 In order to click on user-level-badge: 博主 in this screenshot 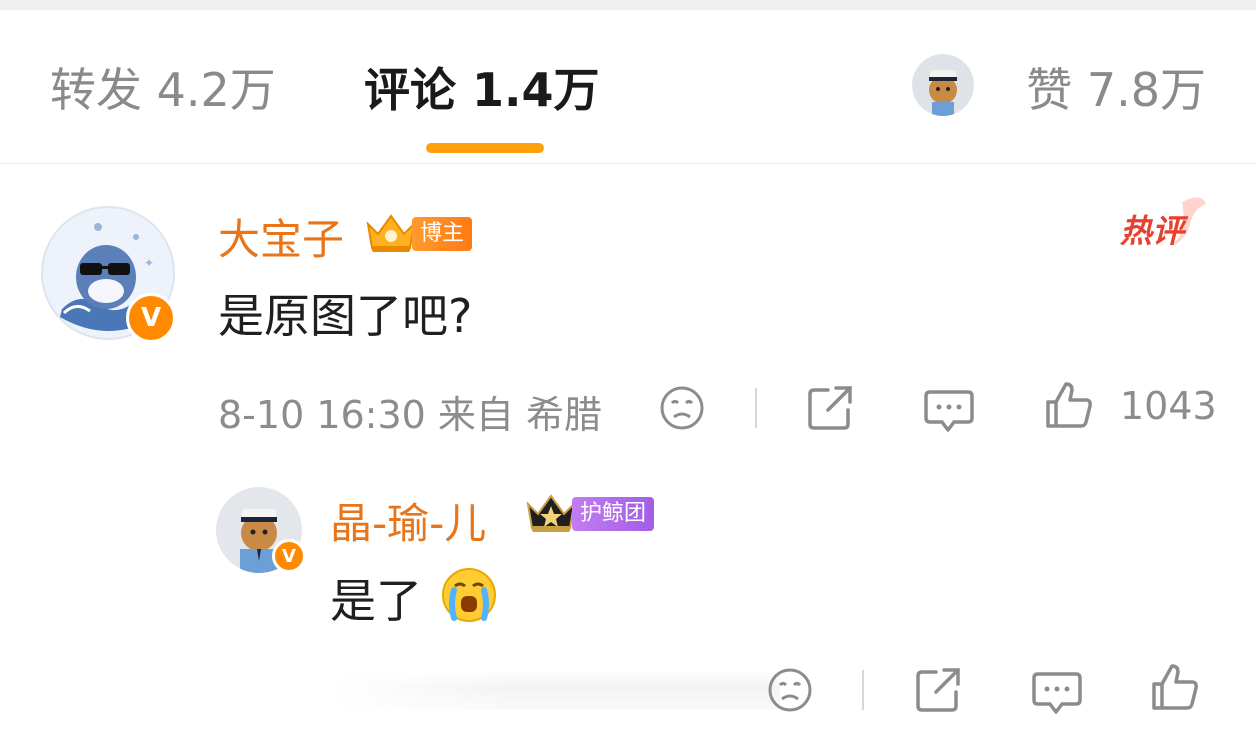, I will do `click(418, 234)`.